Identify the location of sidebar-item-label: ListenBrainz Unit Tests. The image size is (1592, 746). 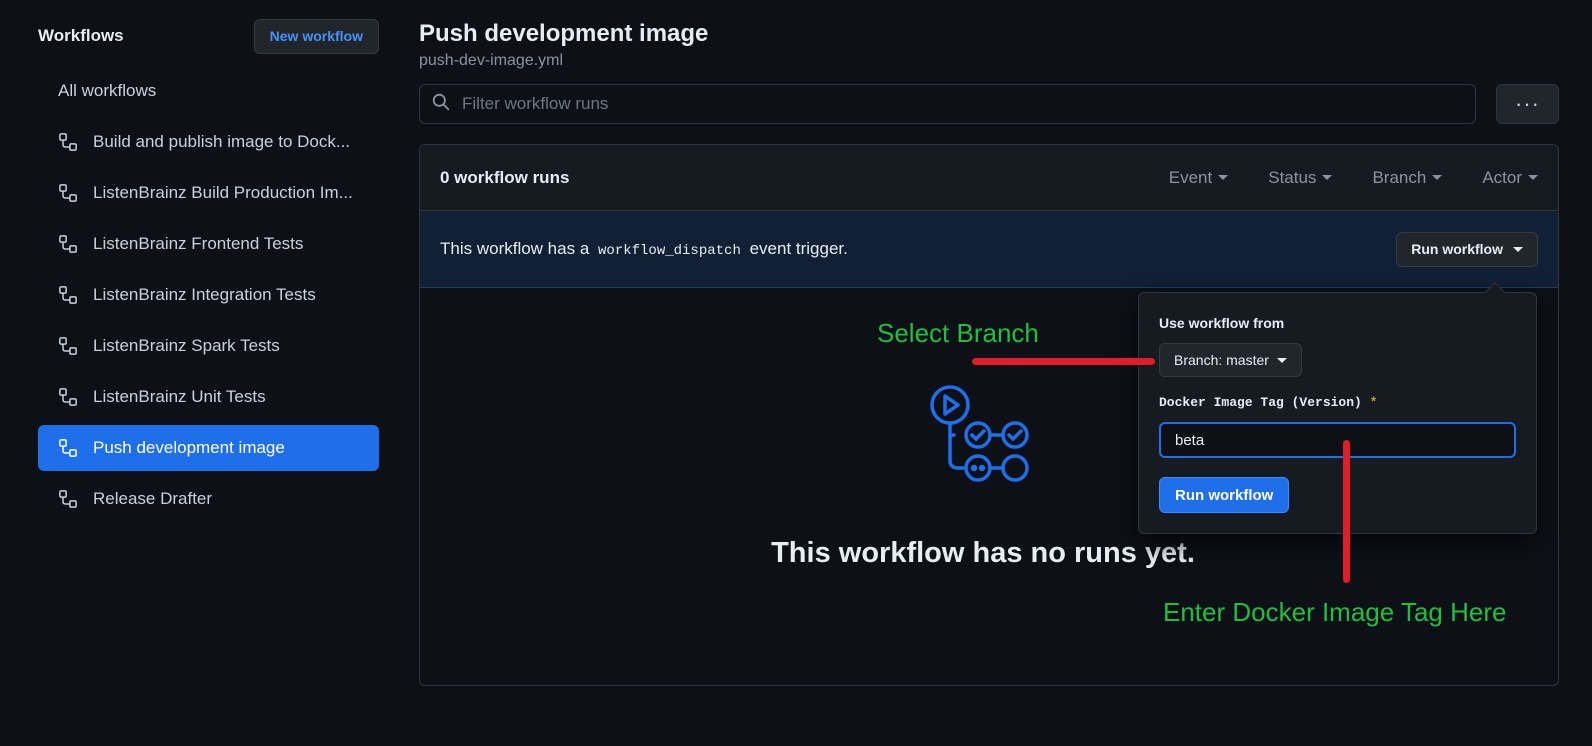
(179, 396).